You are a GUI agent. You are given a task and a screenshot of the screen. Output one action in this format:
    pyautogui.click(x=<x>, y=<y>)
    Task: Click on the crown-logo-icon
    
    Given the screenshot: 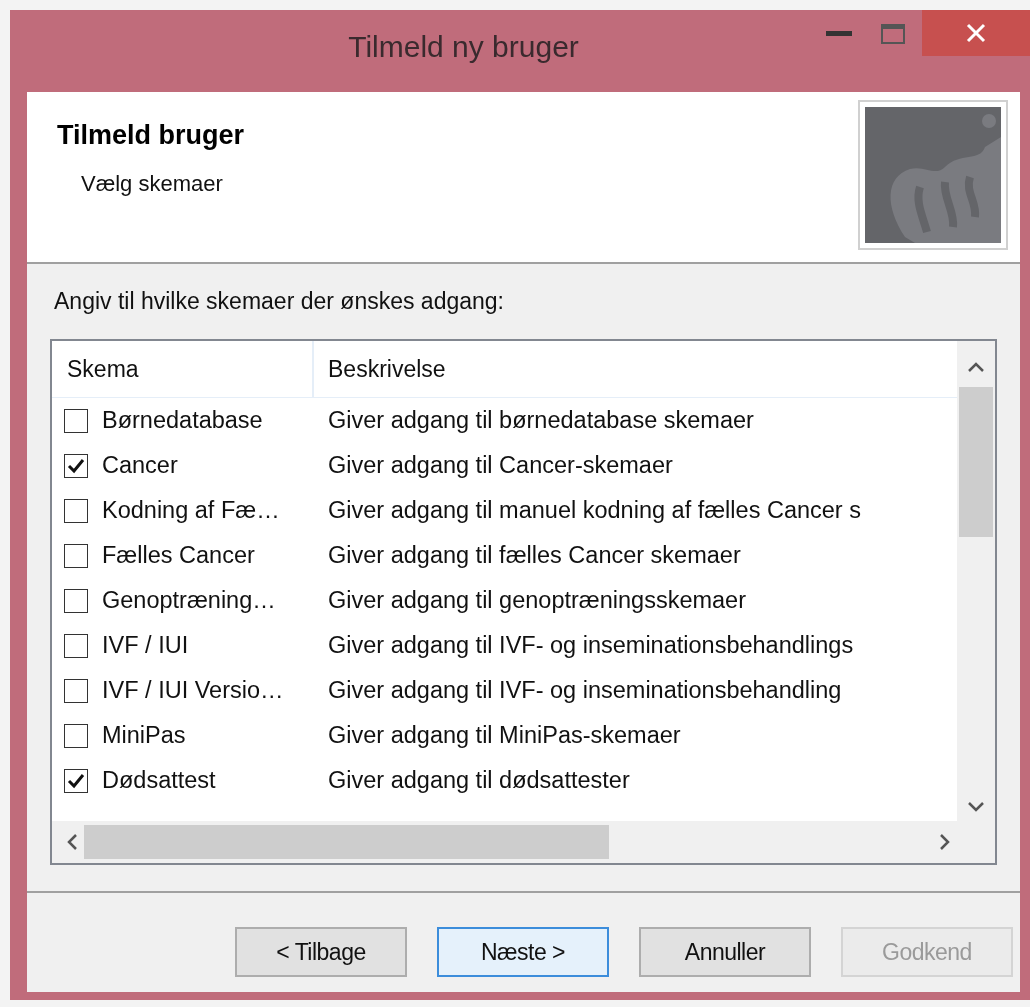 What is the action you would take?
    pyautogui.click(x=933, y=175)
    